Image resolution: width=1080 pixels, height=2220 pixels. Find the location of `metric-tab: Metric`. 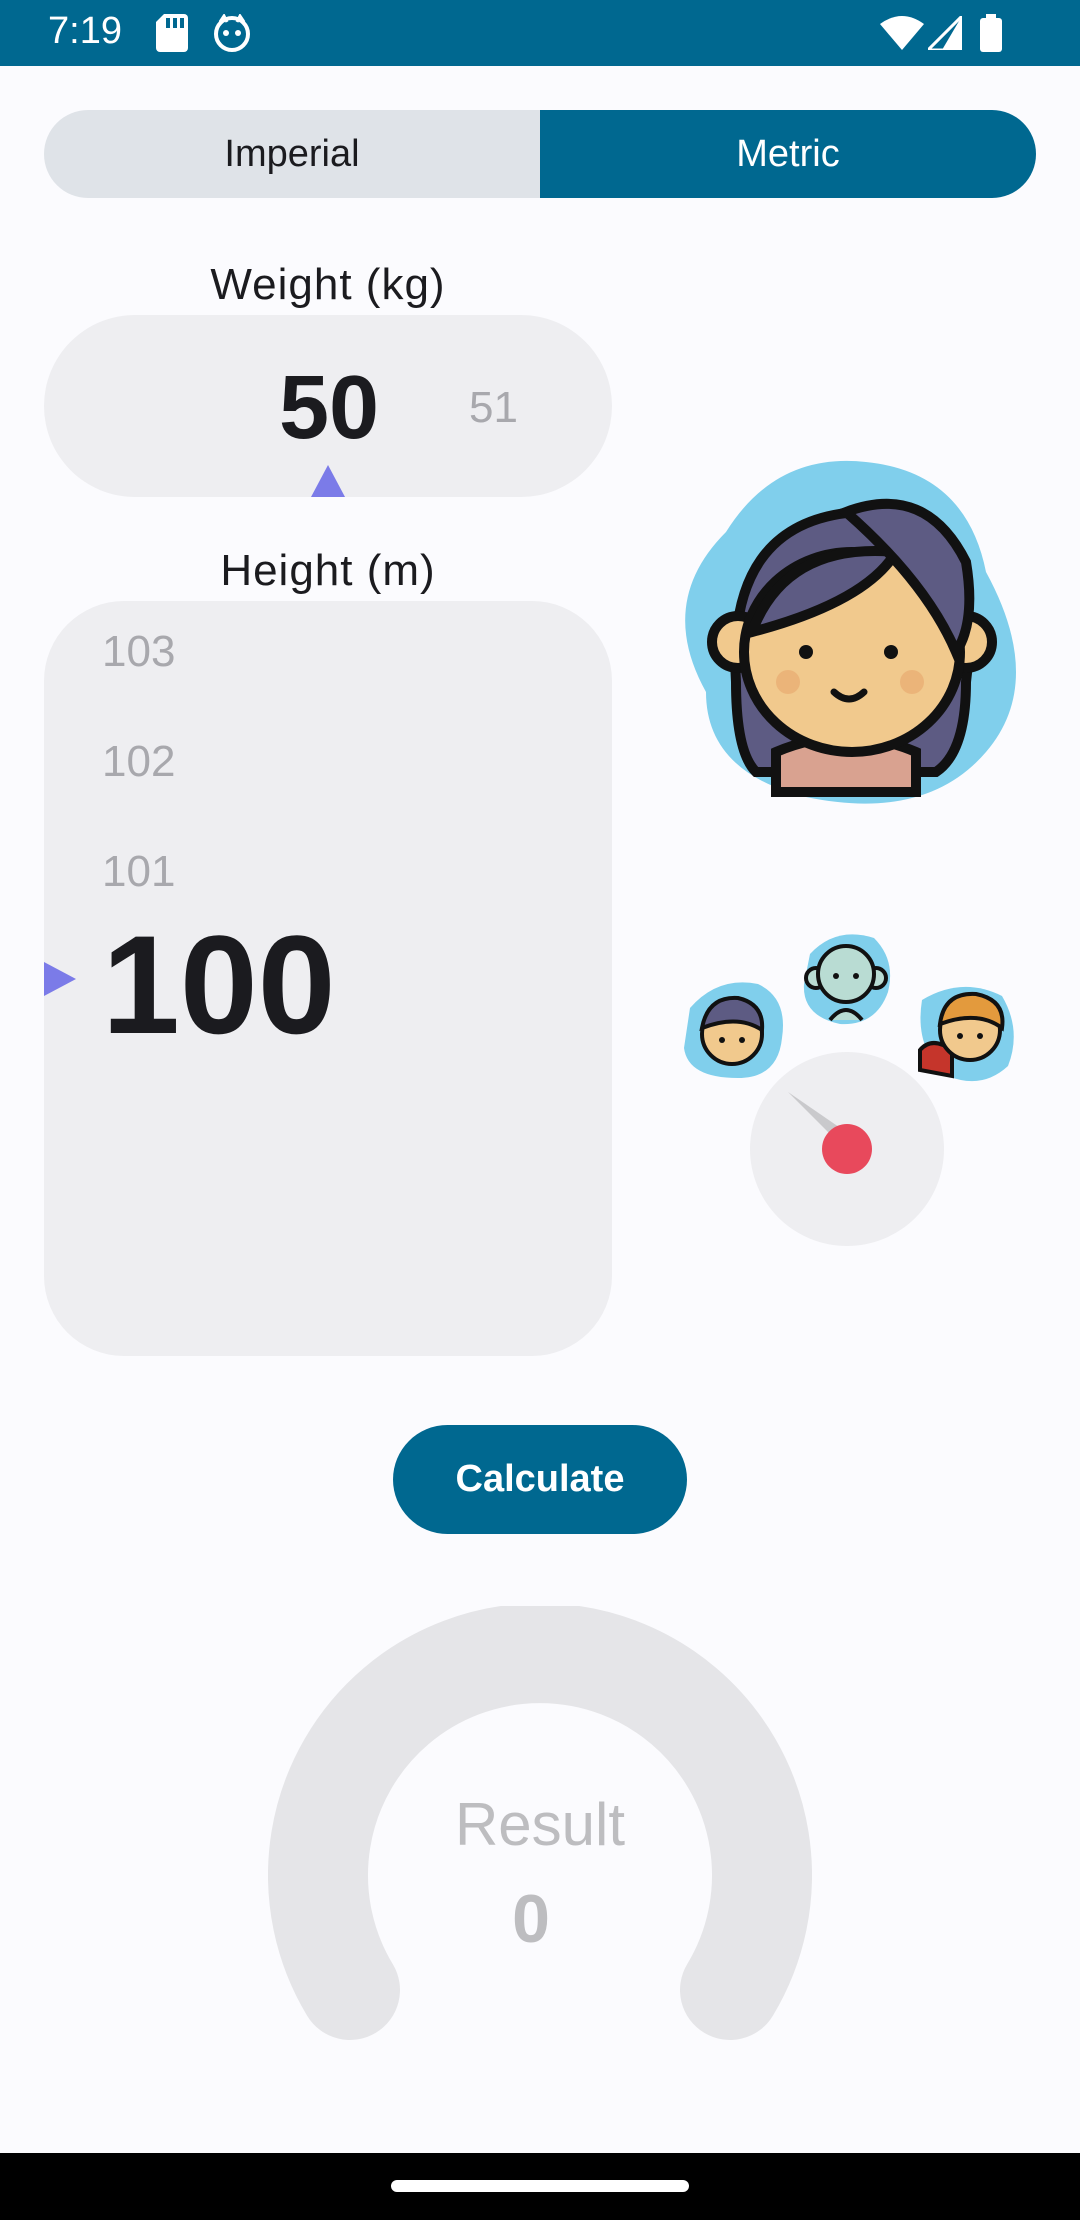

metric-tab: Metric is located at coordinates (788, 154).